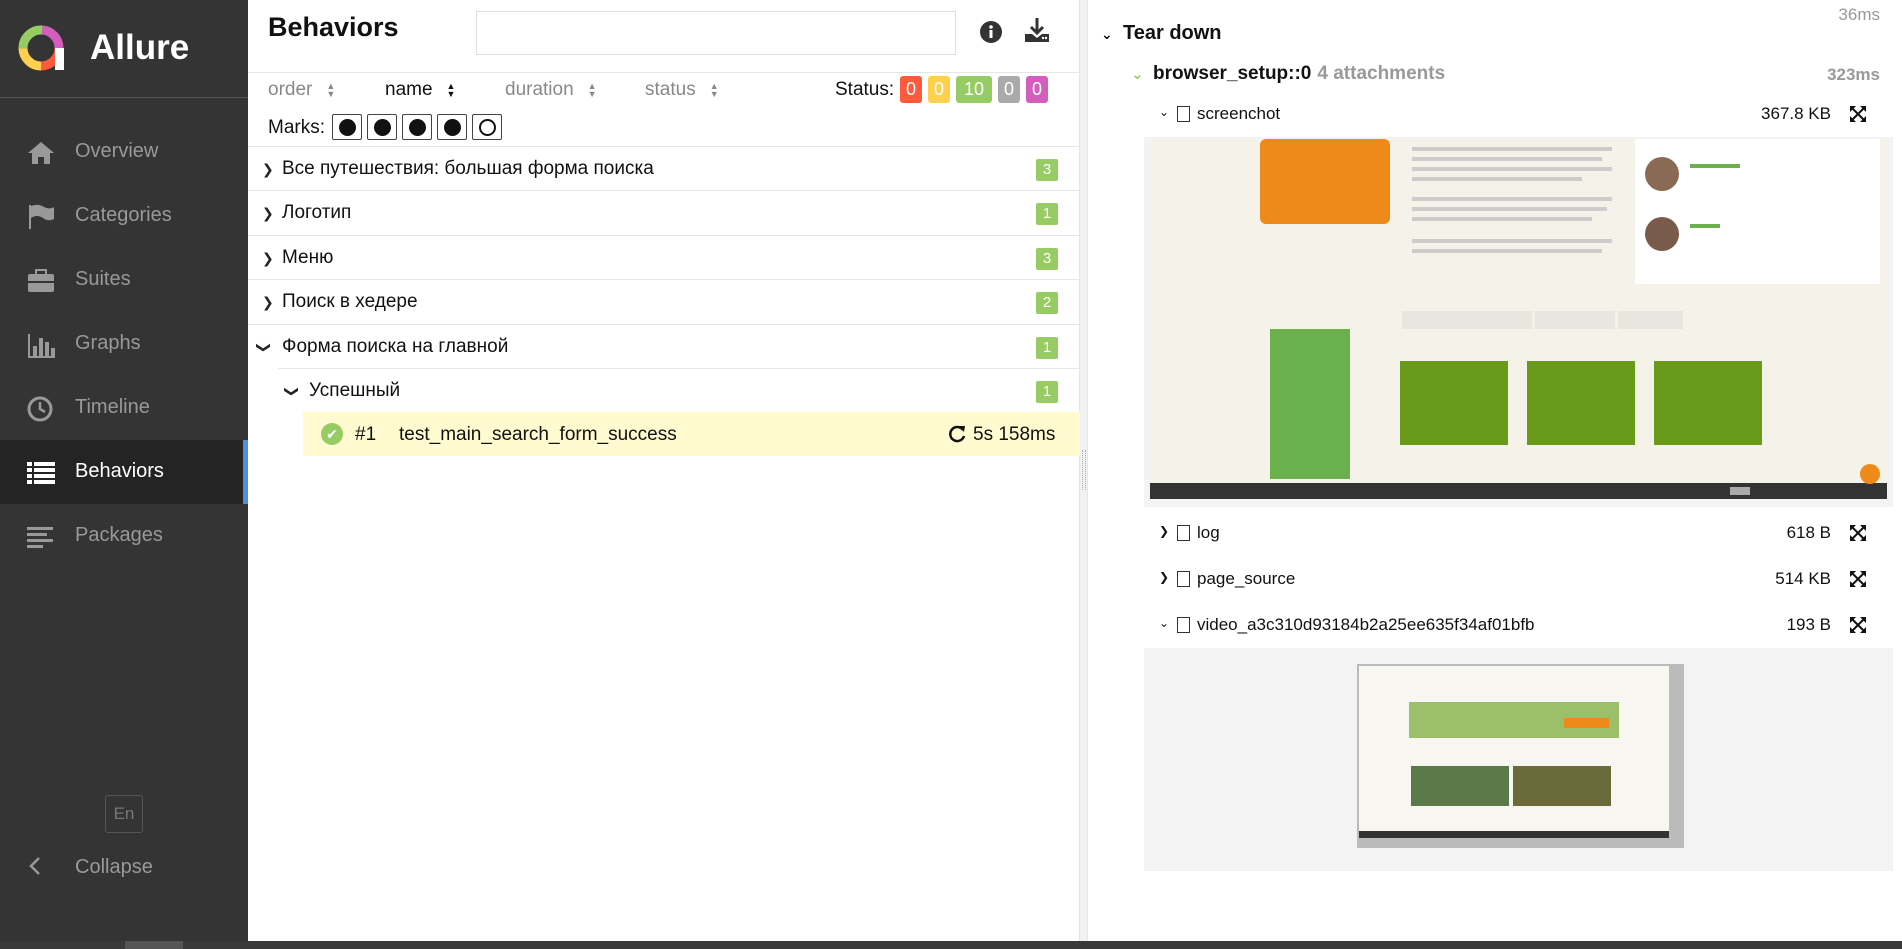 This screenshot has height=949, width=1902. I want to click on bomb-icon, so click(347, 127).